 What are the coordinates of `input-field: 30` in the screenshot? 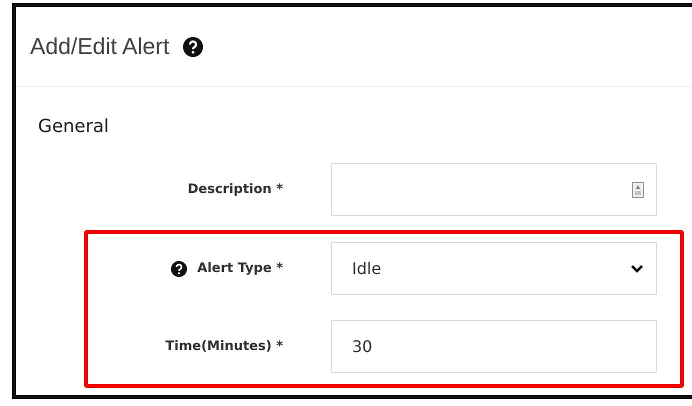 It's located at (494, 346).